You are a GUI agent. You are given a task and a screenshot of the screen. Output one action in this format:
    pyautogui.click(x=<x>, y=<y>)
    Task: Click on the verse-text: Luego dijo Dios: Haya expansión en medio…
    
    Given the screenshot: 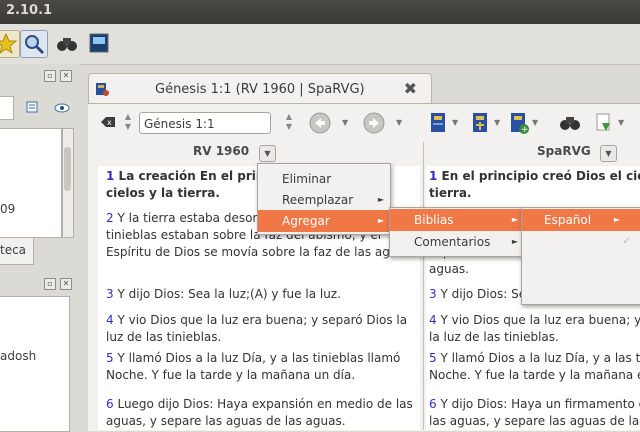 What is the action you would take?
    pyautogui.click(x=259, y=412)
    